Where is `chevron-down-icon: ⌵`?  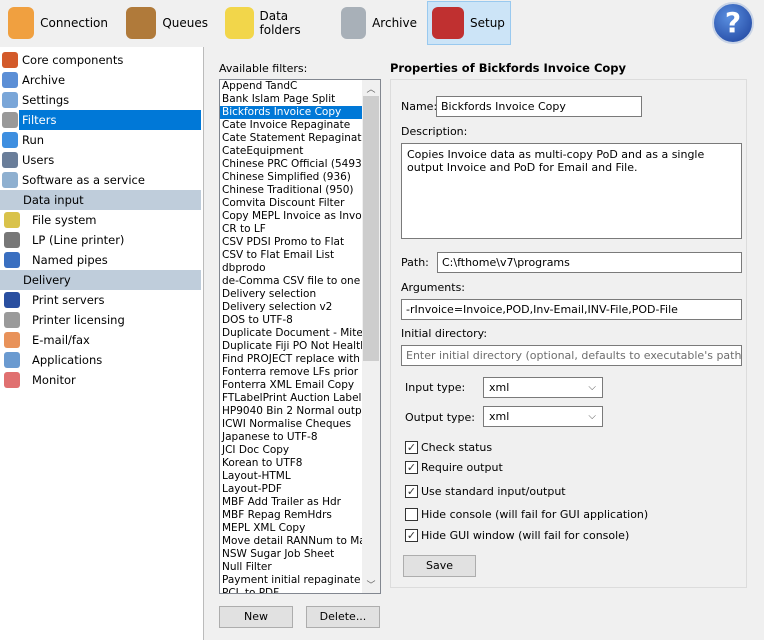
chevron-down-icon: ⌵ is located at coordinates (592, 387).